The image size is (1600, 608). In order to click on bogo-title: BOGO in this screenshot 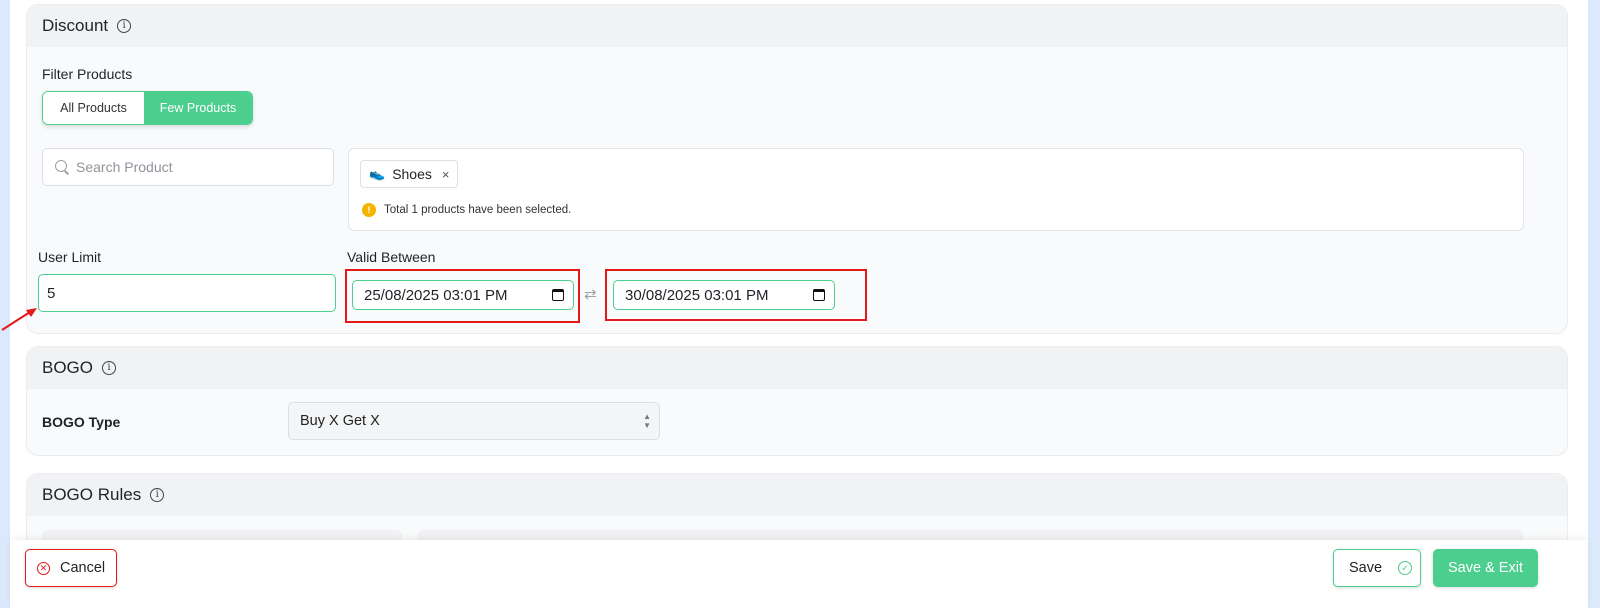, I will do `click(68, 367)`.